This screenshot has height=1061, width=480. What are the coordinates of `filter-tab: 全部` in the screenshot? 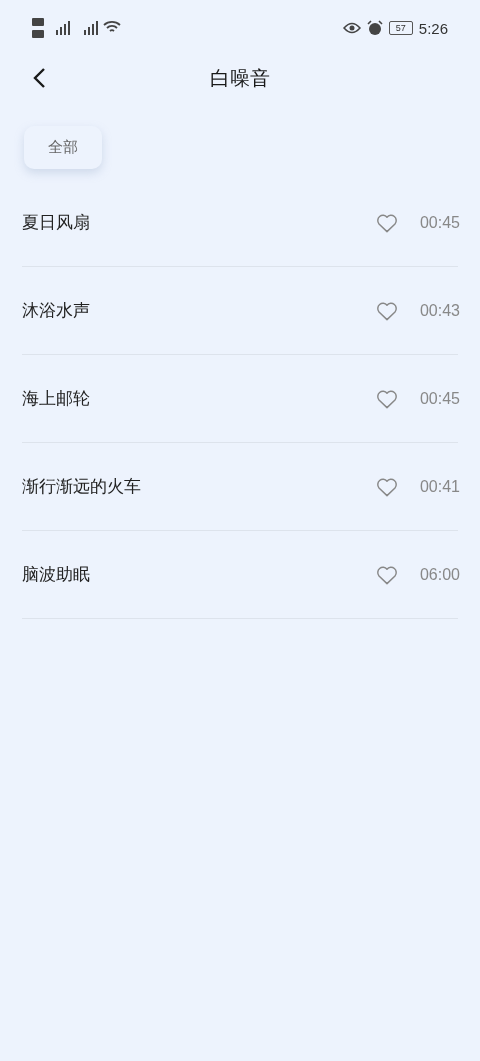 It's located at (63, 147).